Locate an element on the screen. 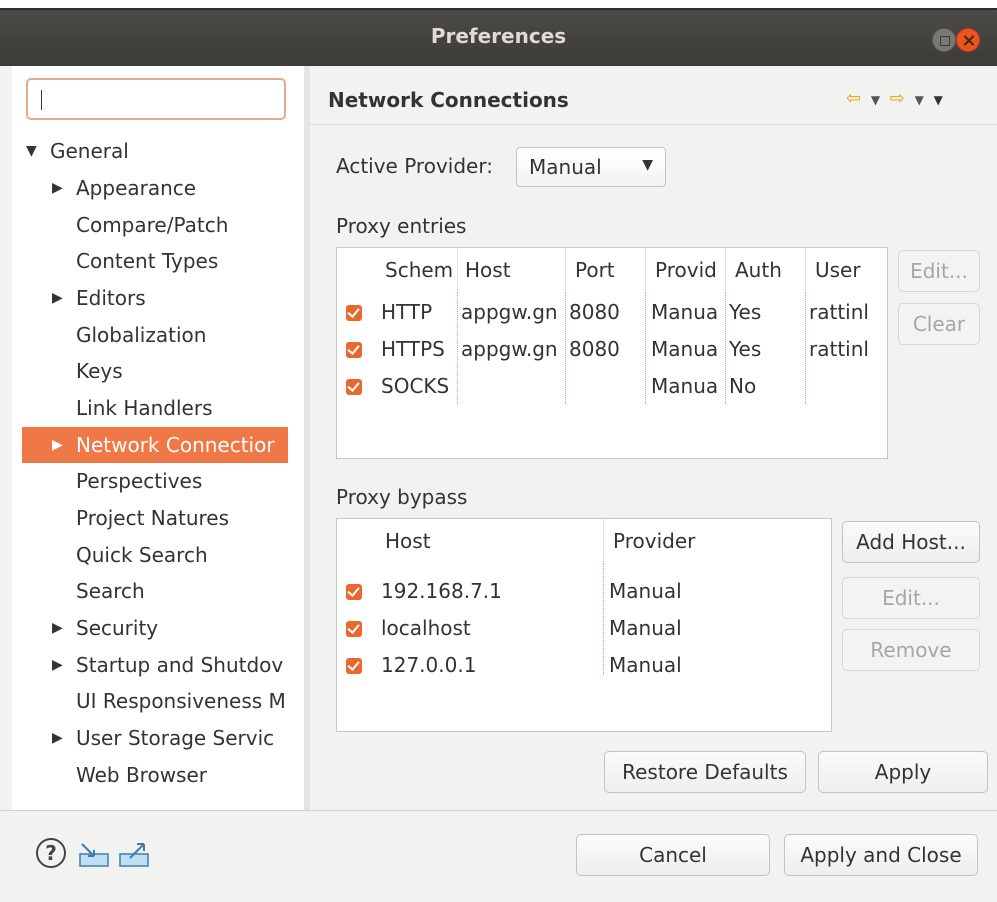  import-icon is located at coordinates (94, 855).